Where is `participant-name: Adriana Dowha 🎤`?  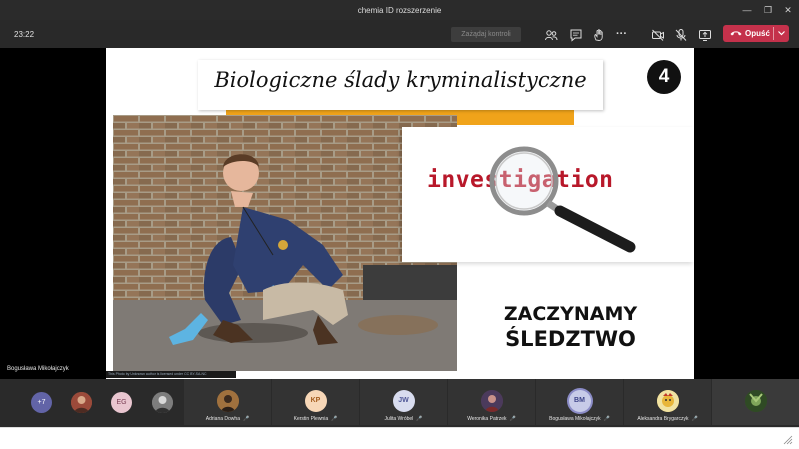
participant-name: Adriana Dowha 🎤 is located at coordinates (227, 419).